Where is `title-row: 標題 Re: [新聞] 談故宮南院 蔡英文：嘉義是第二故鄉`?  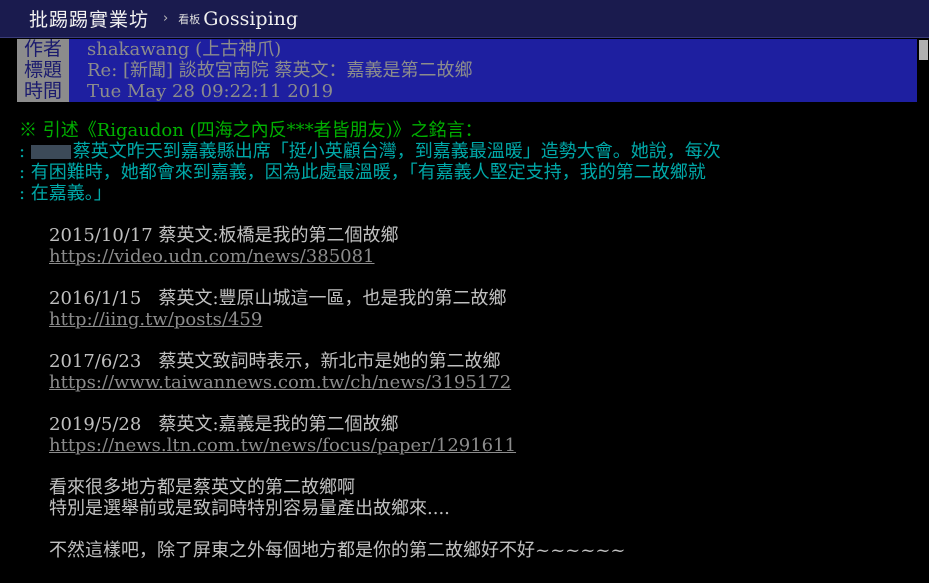 title-row: 標題 Re: [新聞] 談故宮南院 蔡英文：嘉義是第二故鄉 is located at coordinates (467, 70).